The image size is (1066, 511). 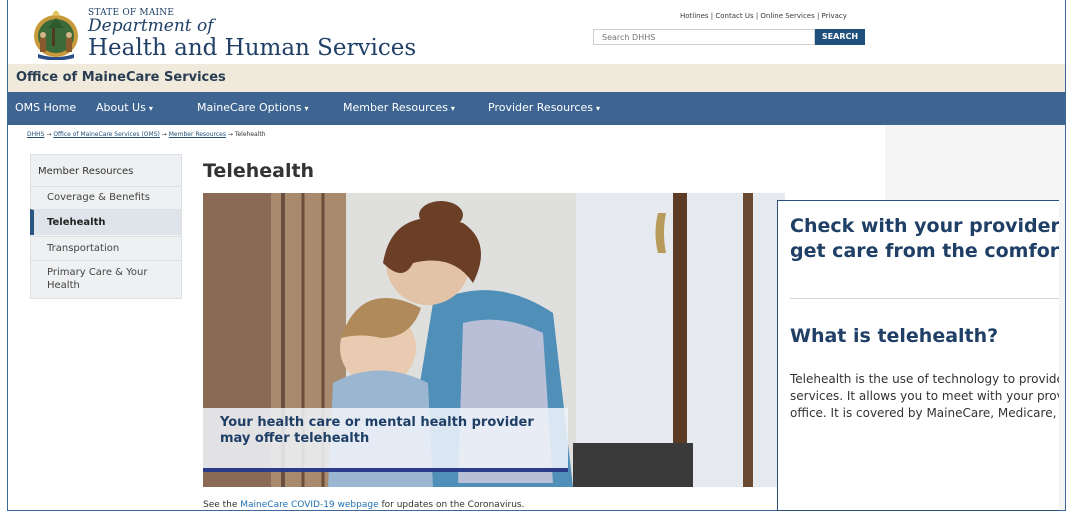 I want to click on breadcrumb-link-oms: Office of MaineCare Services (OMS), so click(x=106, y=134).